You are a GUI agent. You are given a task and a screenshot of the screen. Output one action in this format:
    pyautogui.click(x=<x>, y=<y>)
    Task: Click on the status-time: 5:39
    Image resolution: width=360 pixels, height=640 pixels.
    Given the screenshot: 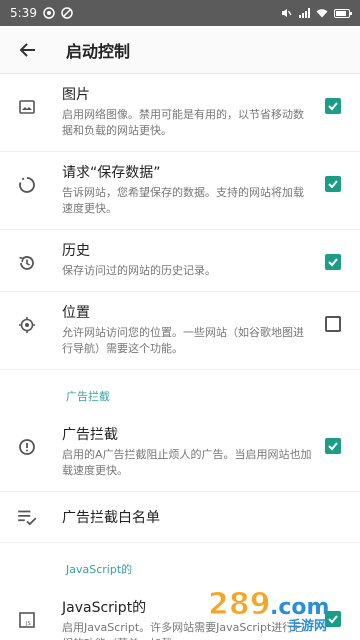 What is the action you would take?
    pyautogui.click(x=23, y=13)
    